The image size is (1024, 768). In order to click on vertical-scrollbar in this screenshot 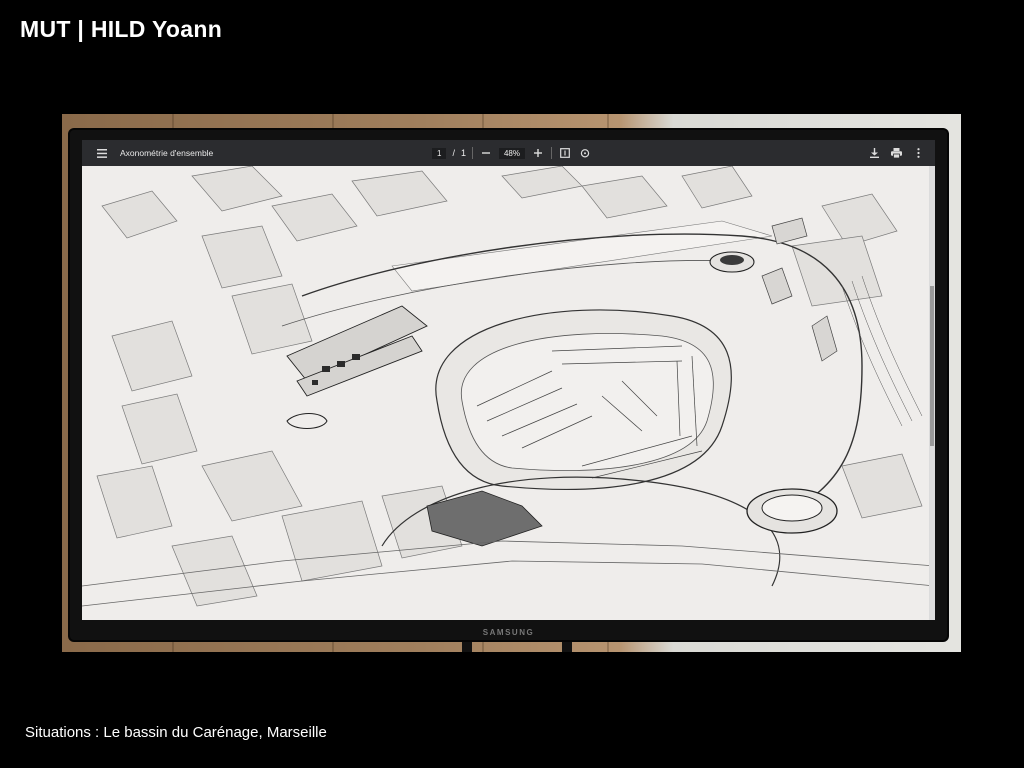, I will do `click(932, 393)`.